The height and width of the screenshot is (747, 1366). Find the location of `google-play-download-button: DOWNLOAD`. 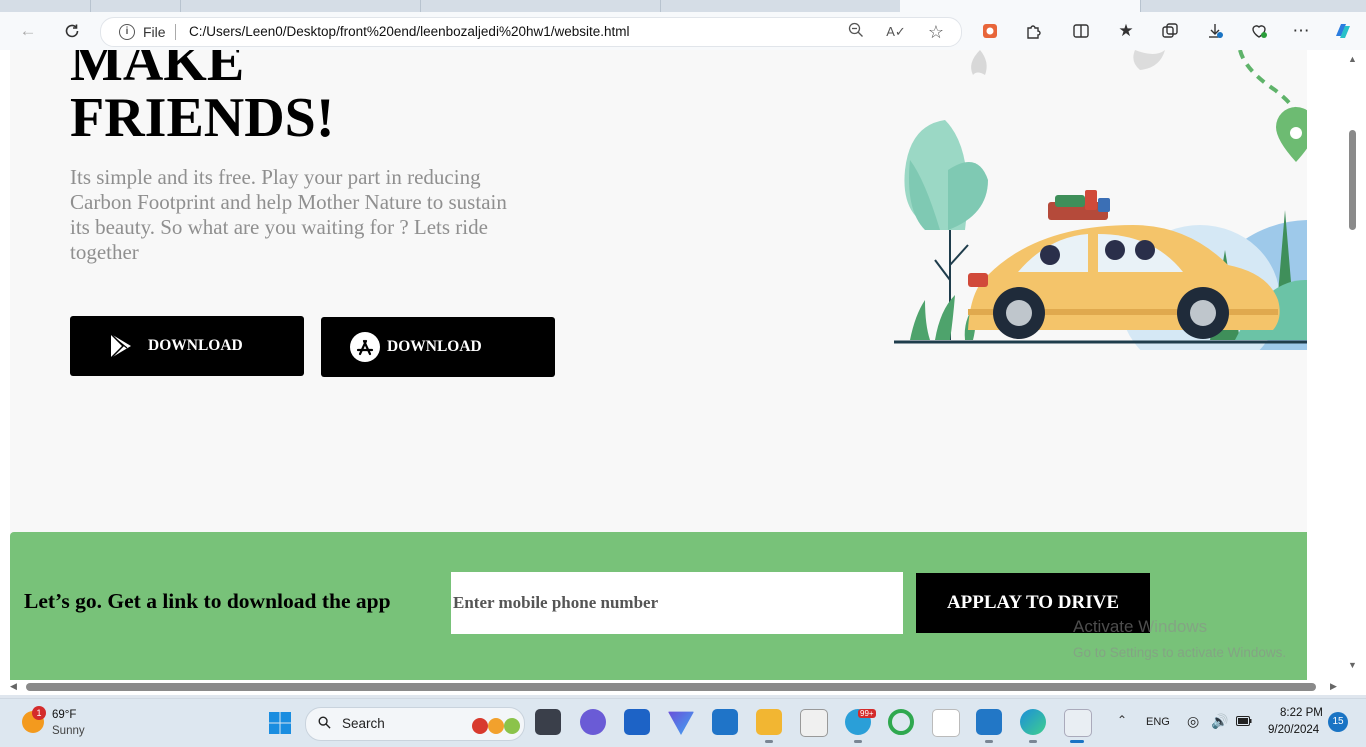

google-play-download-button: DOWNLOAD is located at coordinates (187, 346).